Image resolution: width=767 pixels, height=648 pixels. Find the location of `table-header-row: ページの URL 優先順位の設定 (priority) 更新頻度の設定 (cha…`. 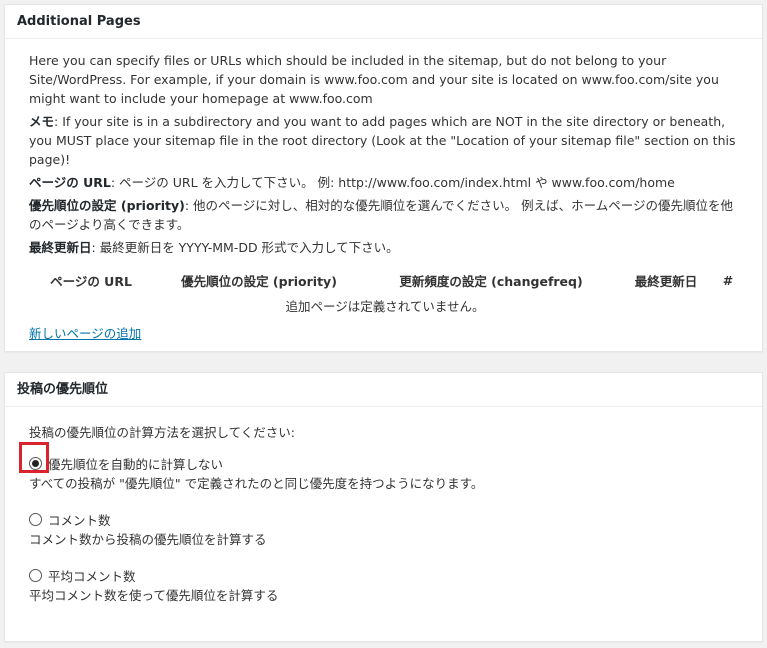

table-header-row: ページの URL 優先順位の設定 (priority) 更新頻度の設定 (cha… is located at coordinates (385, 280).